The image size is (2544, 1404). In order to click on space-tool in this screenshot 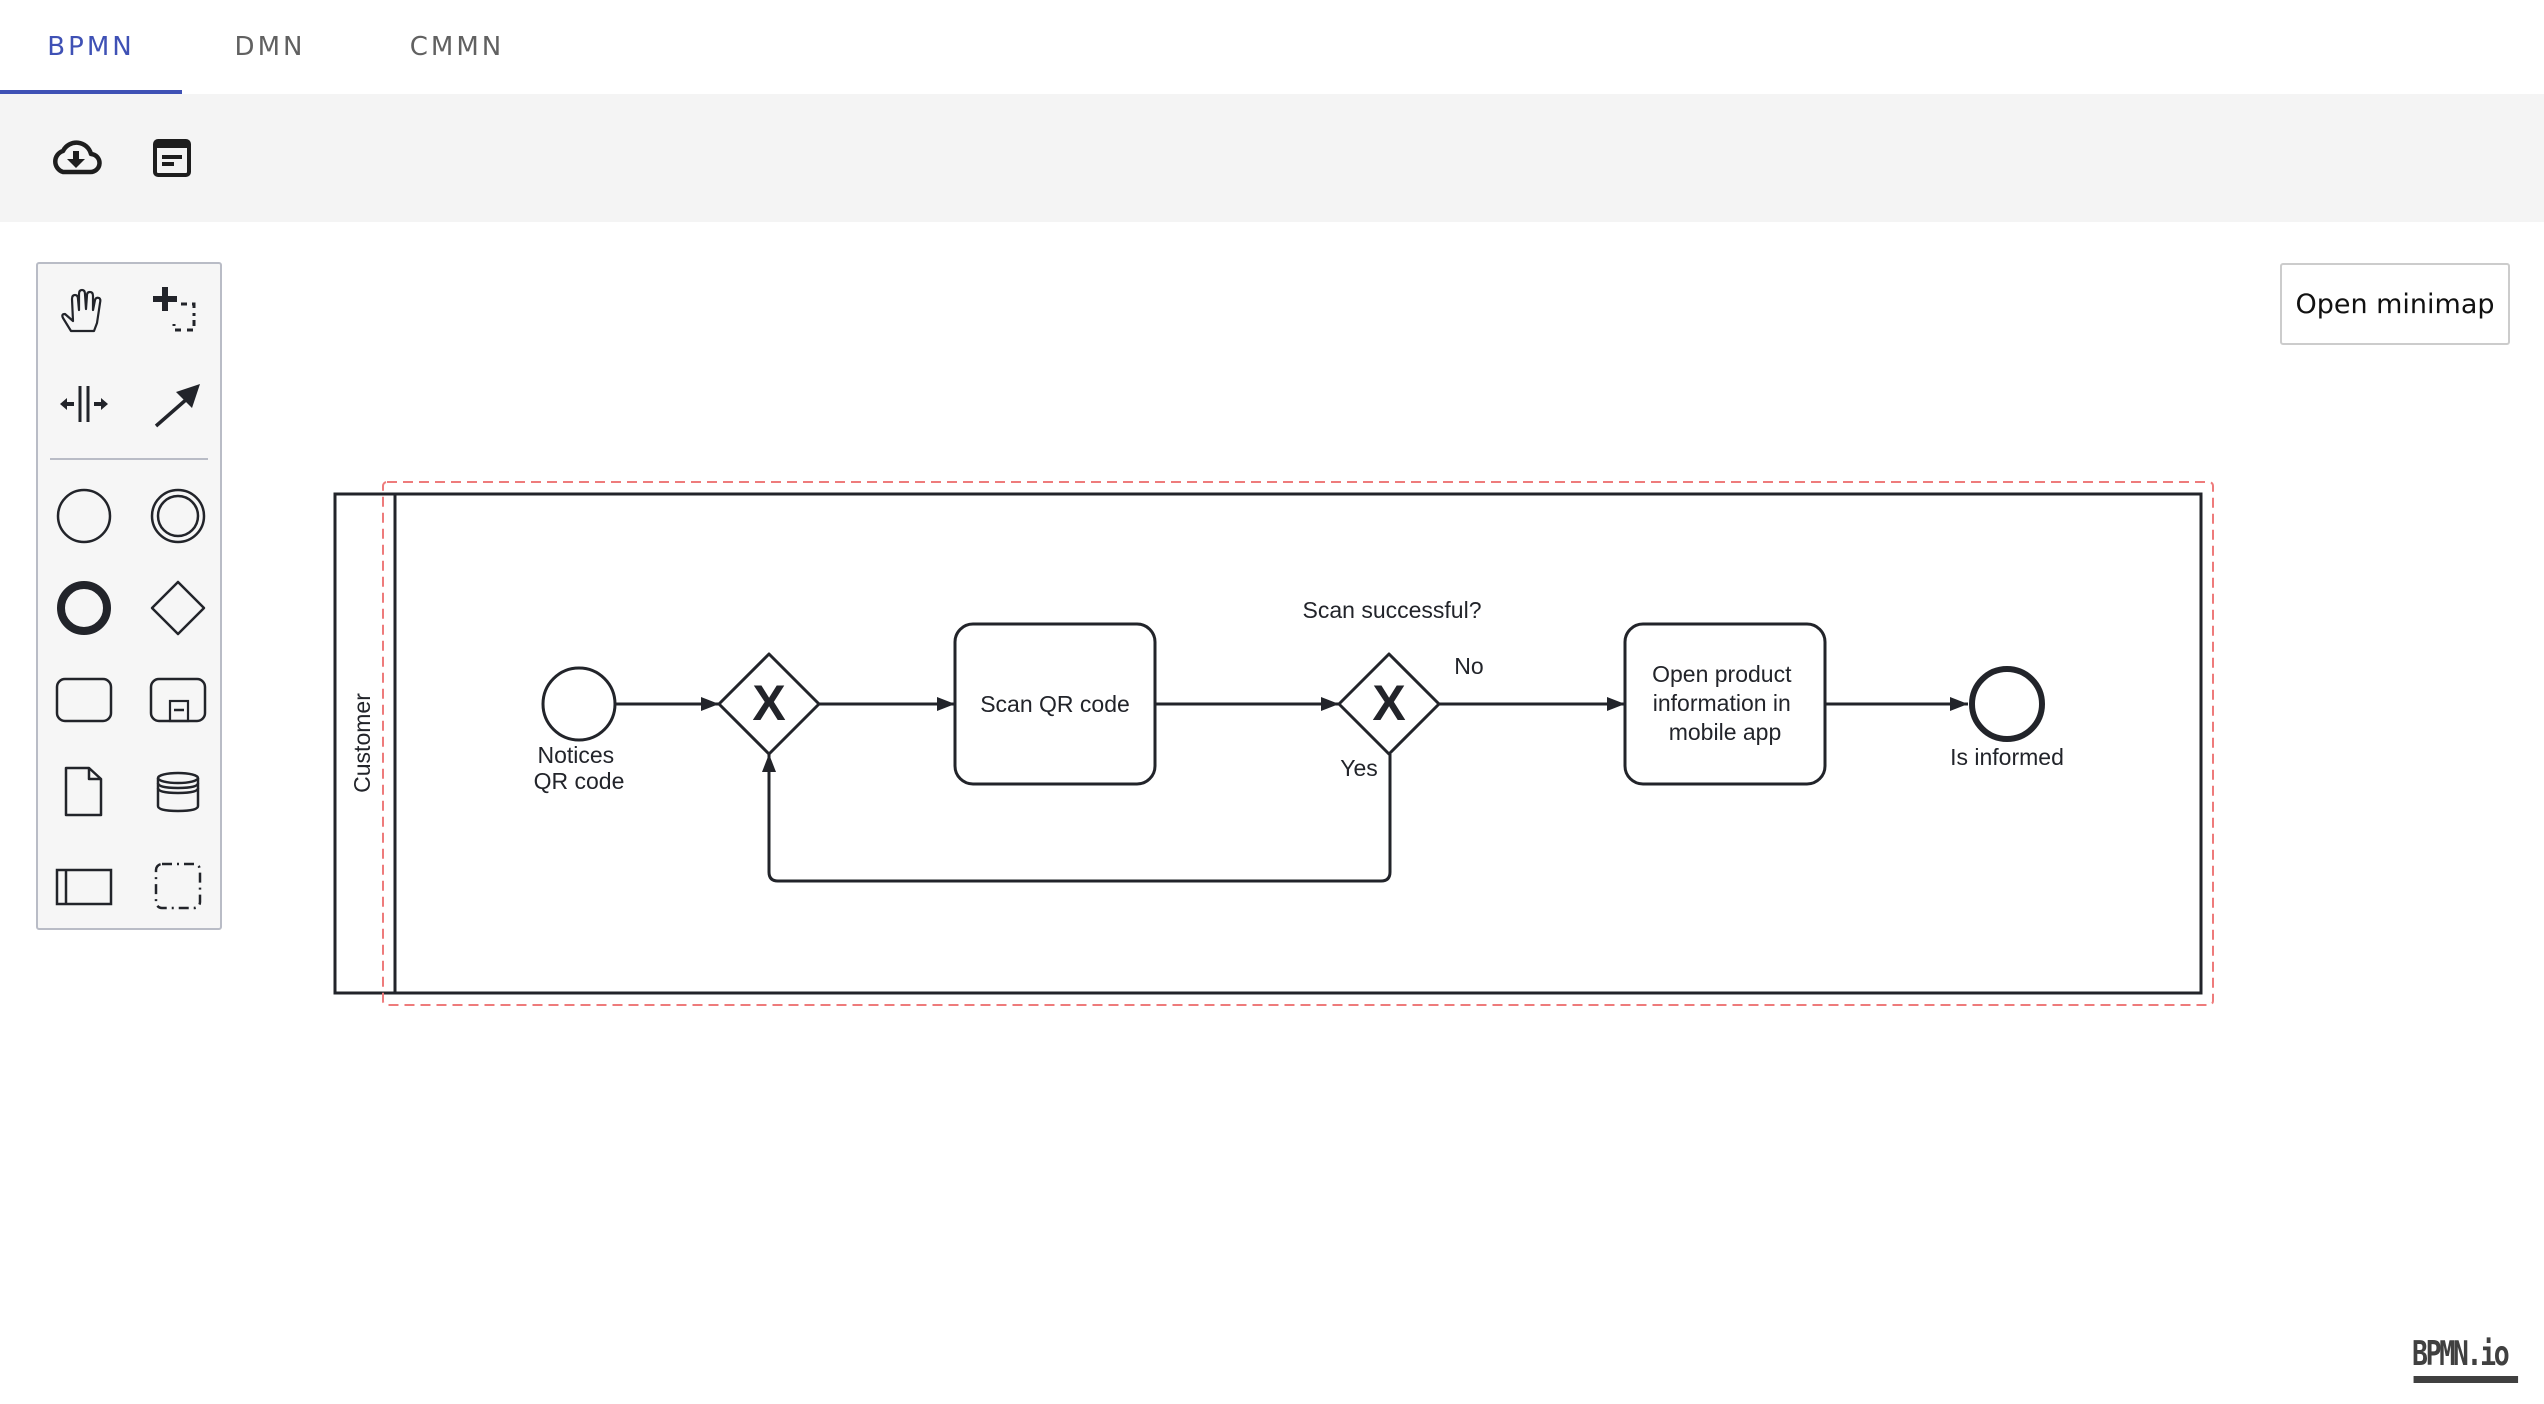, I will do `click(84, 404)`.